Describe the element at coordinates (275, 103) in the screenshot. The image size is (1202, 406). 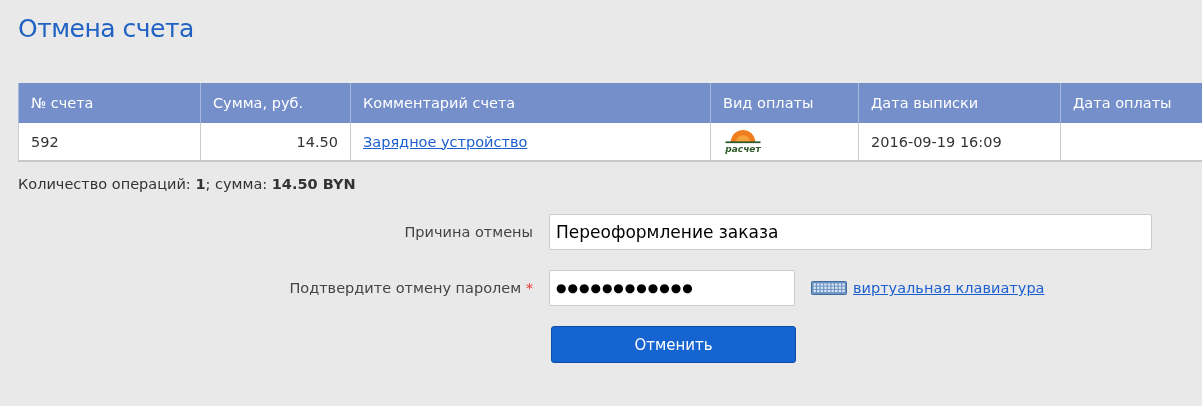
I see `column-header: Сумма, руб.` at that location.